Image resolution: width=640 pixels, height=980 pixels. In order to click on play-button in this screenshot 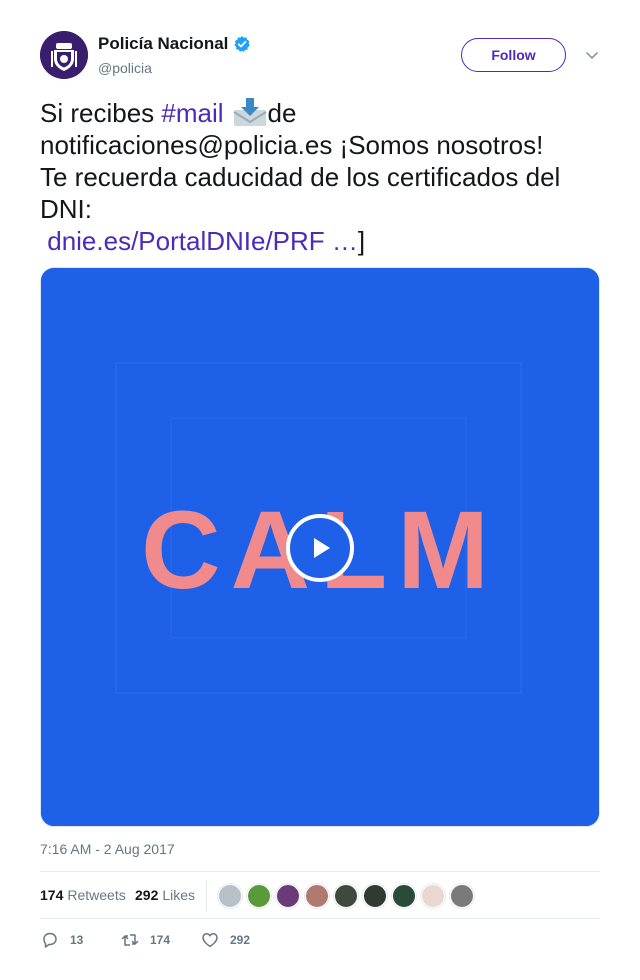, I will do `click(320, 548)`.